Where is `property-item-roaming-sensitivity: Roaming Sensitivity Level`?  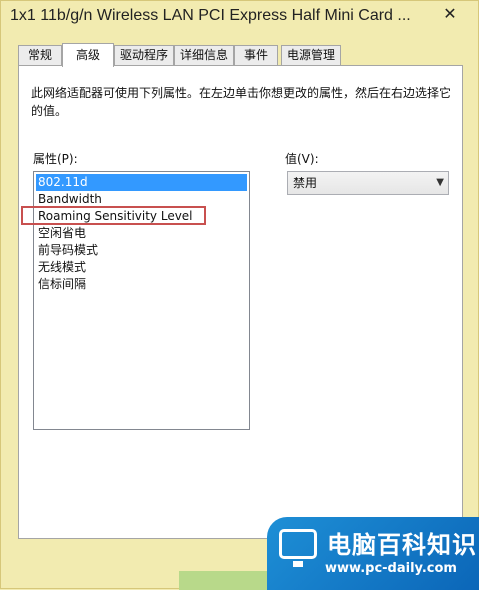 property-item-roaming-sensitivity: Roaming Sensitivity Level is located at coordinates (114, 216).